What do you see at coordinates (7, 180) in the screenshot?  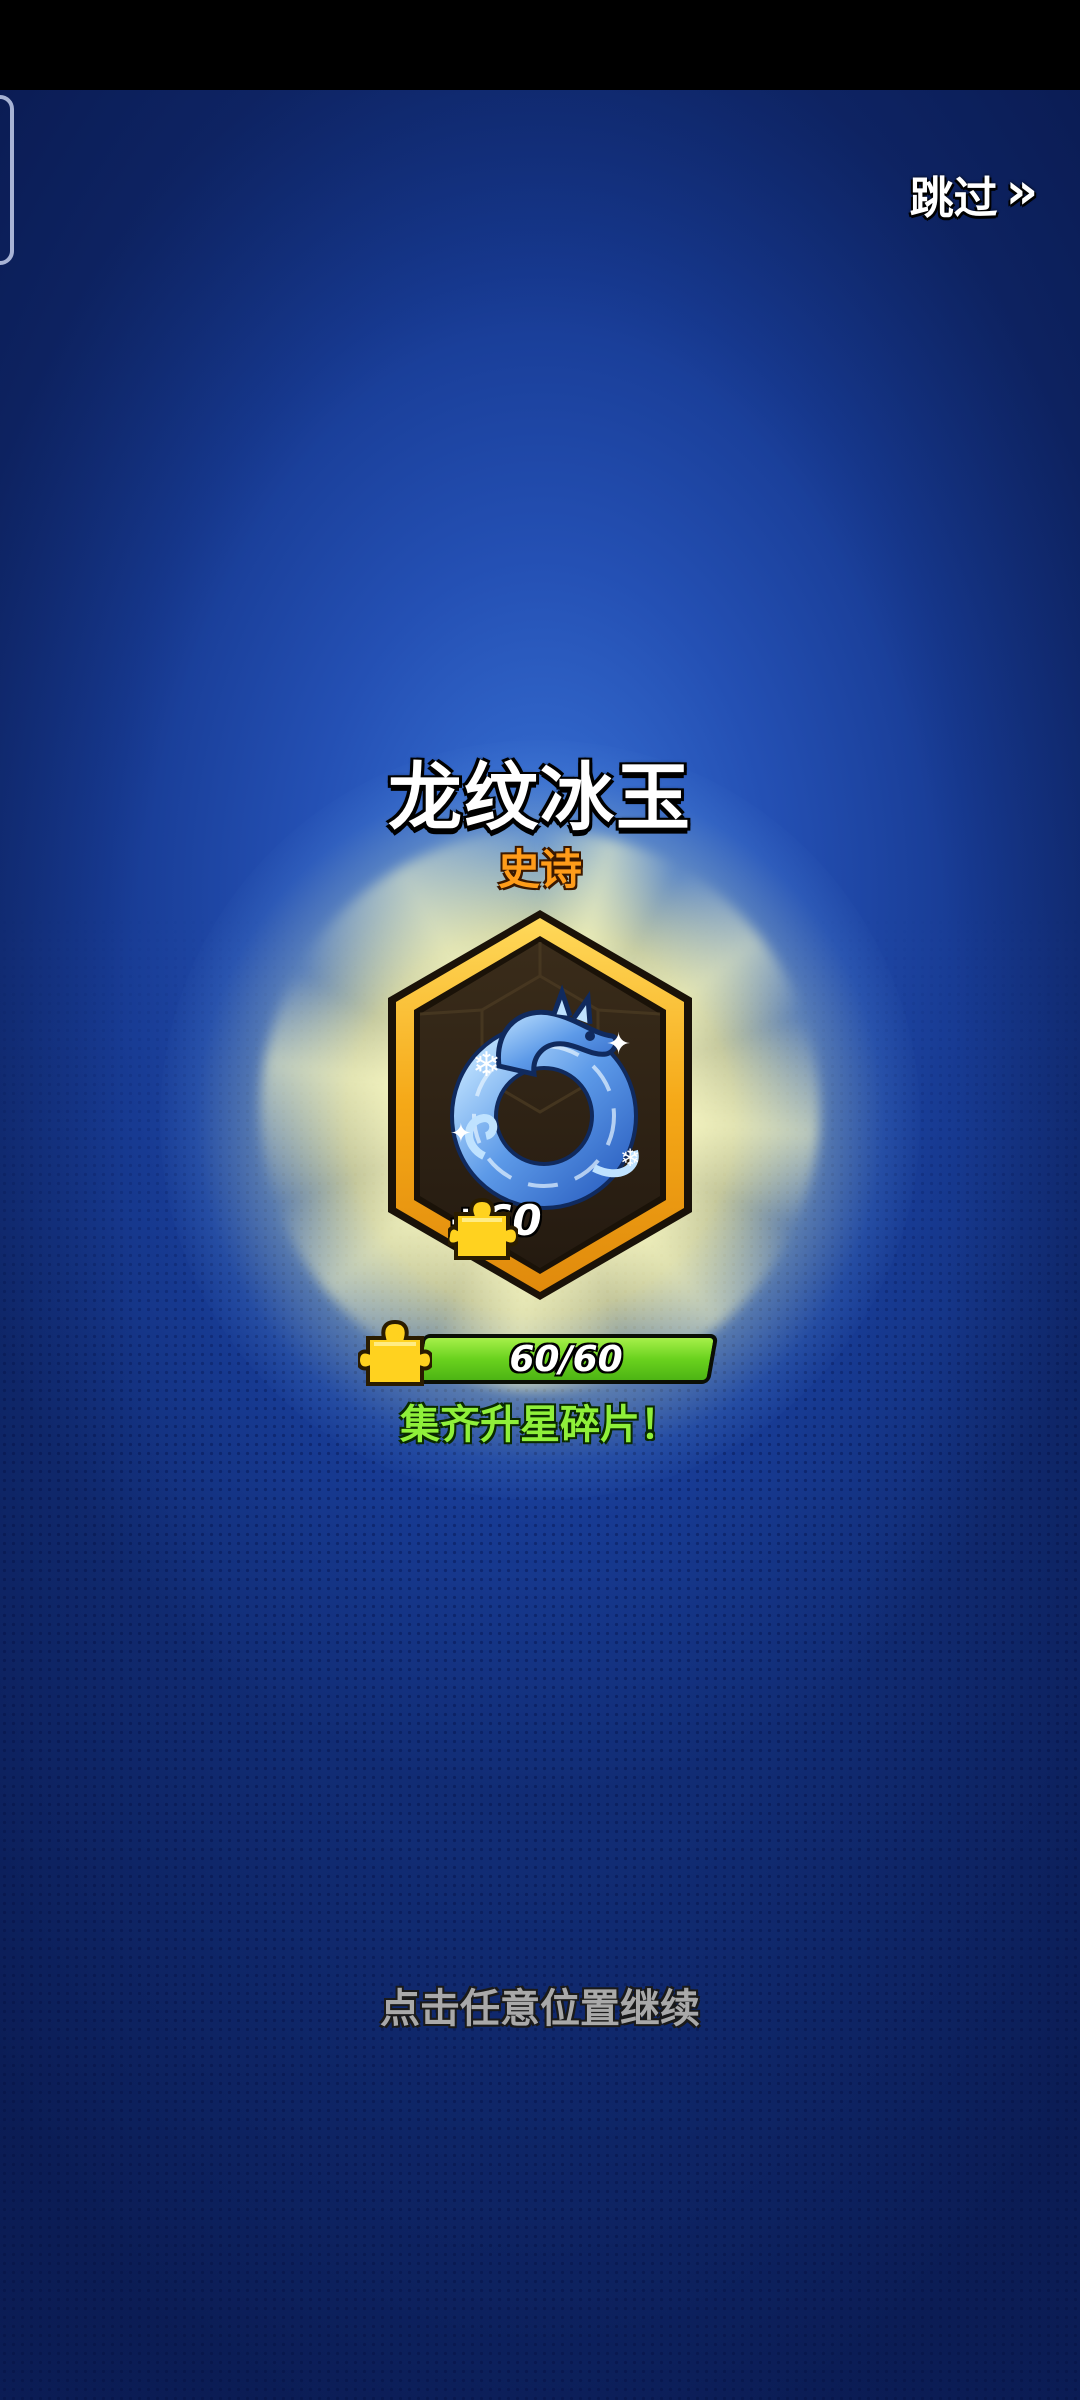 I see `side-panel-edge` at bounding box center [7, 180].